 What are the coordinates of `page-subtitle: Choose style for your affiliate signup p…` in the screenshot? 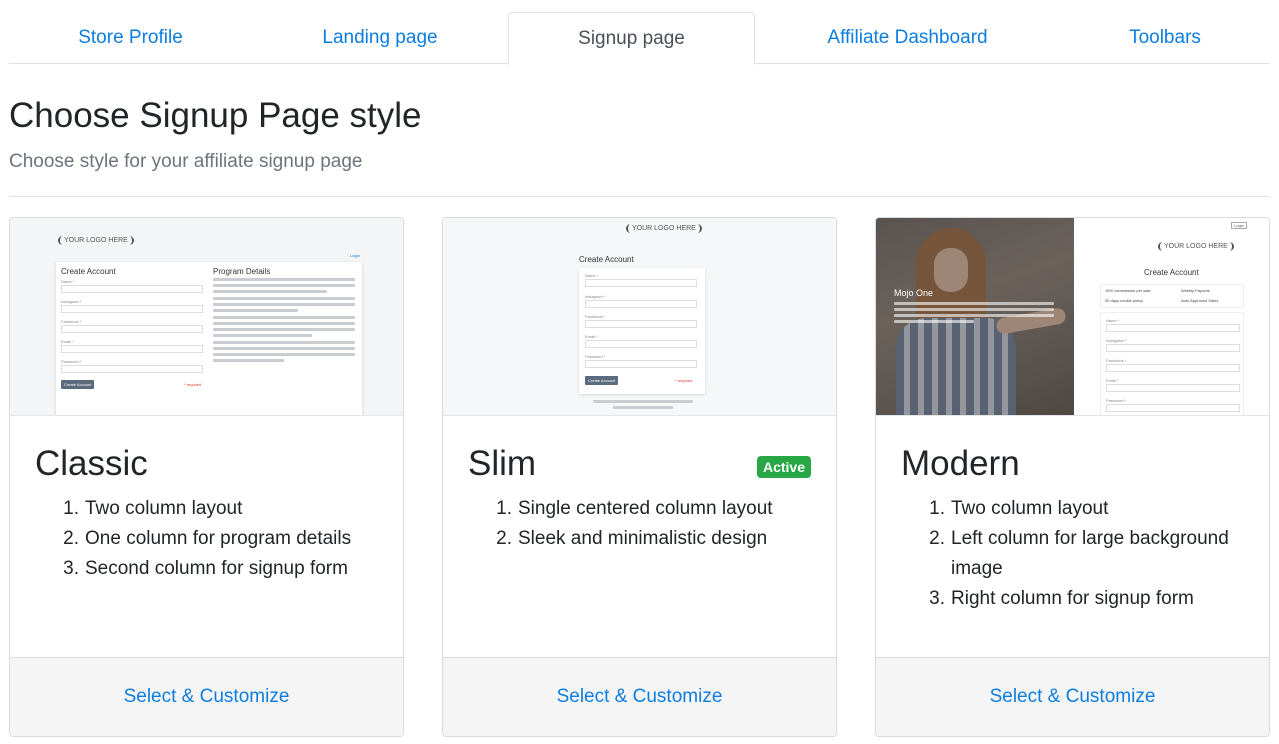 It's located at (186, 161).